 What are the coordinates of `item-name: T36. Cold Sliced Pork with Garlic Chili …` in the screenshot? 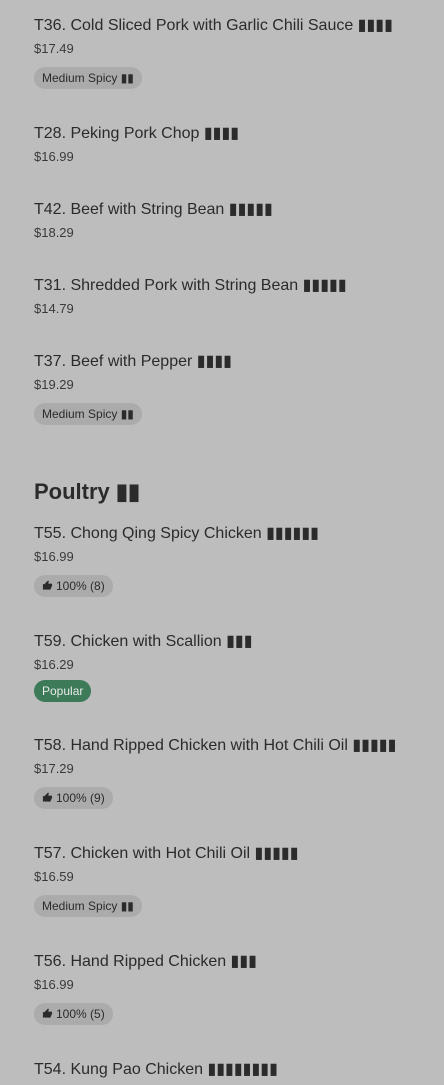 It's located at (213, 25).